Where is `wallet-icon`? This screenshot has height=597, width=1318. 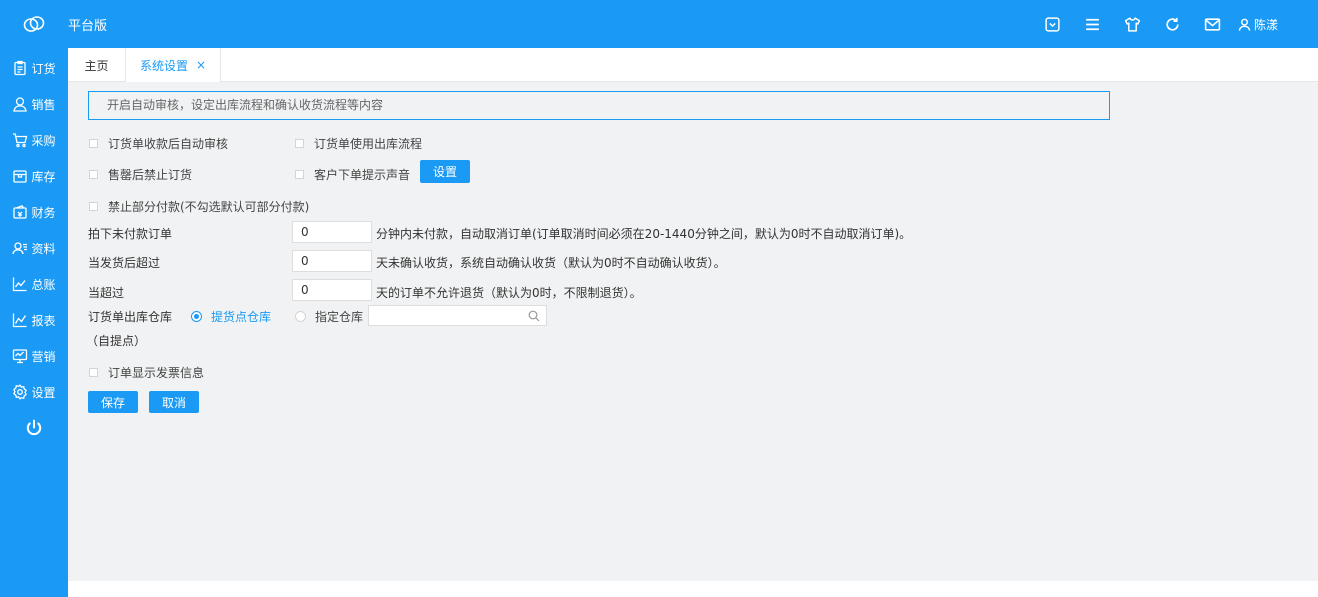 wallet-icon is located at coordinates (20, 212).